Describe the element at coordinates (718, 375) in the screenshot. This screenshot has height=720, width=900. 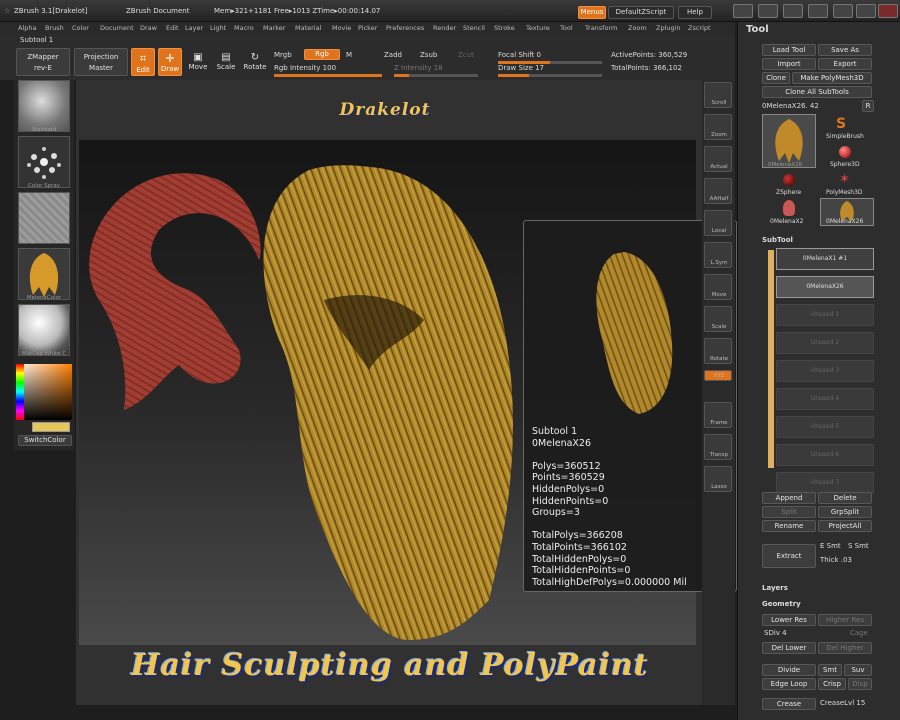
I see `shelf-button: XYZ` at that location.